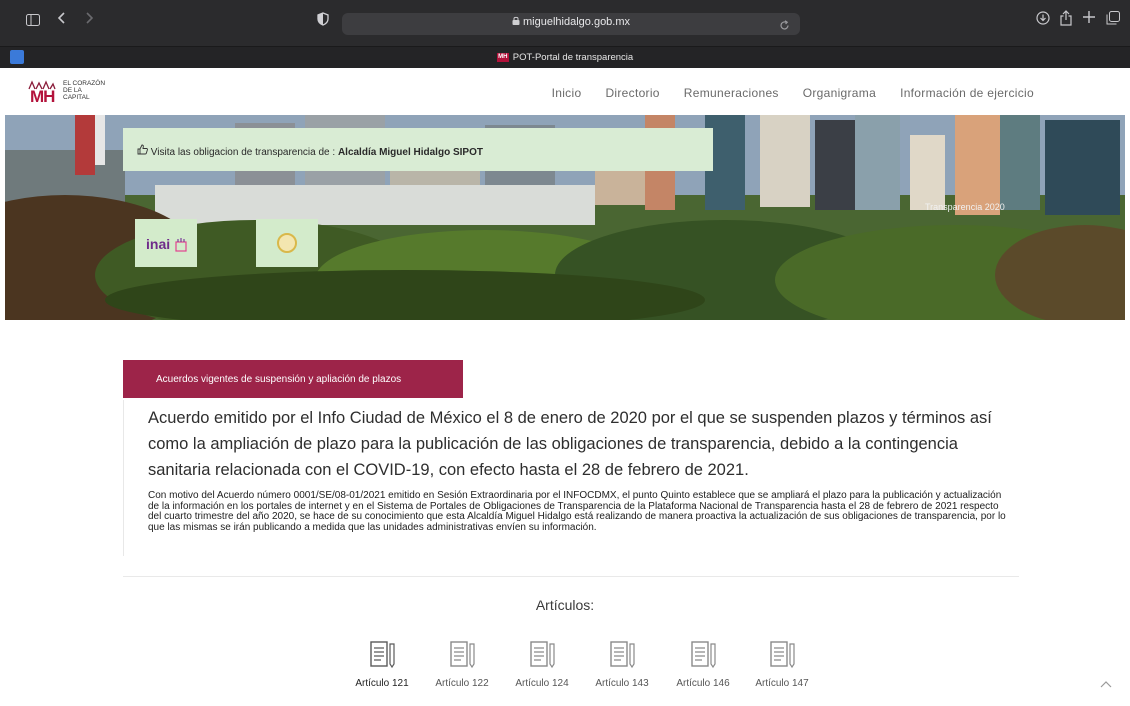 The height and width of the screenshot is (706, 1130). What do you see at coordinates (573, 57) in the screenshot?
I see `tab-title: POT-Portal de transparencia` at bounding box center [573, 57].